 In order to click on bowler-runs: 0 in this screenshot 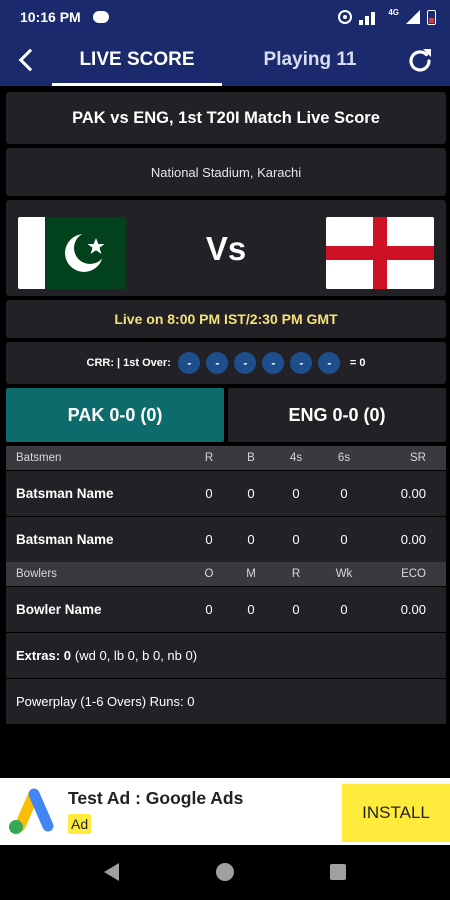, I will do `click(296, 609)`.